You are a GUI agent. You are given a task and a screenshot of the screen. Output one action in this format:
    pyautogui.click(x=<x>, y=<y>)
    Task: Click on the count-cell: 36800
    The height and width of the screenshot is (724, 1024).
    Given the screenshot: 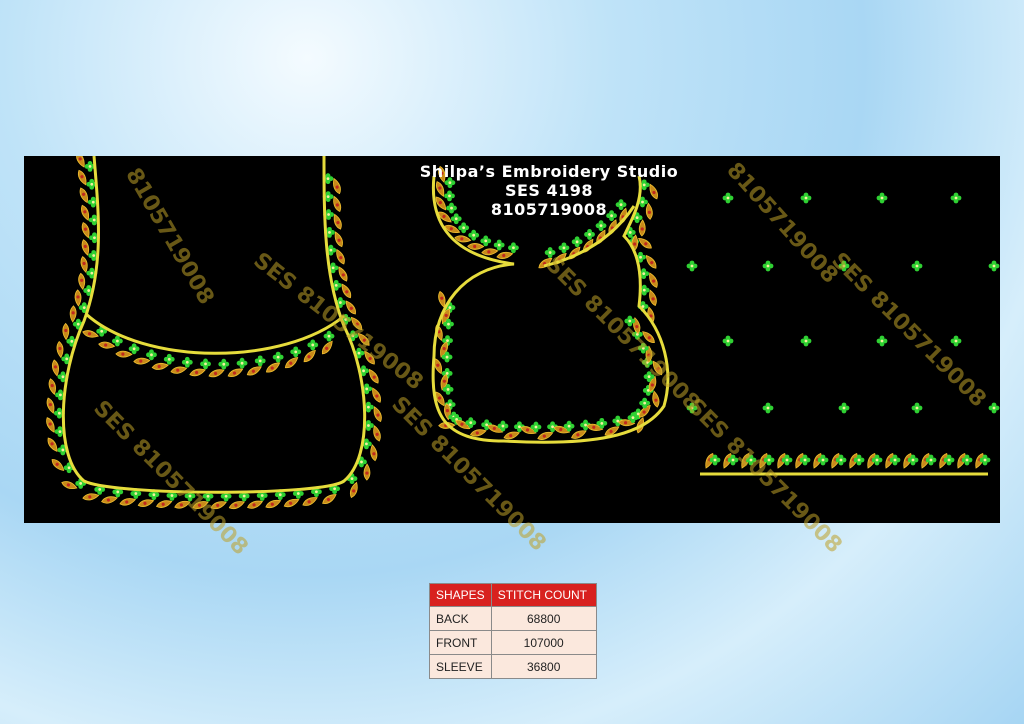 What is the action you would take?
    pyautogui.click(x=543, y=666)
    